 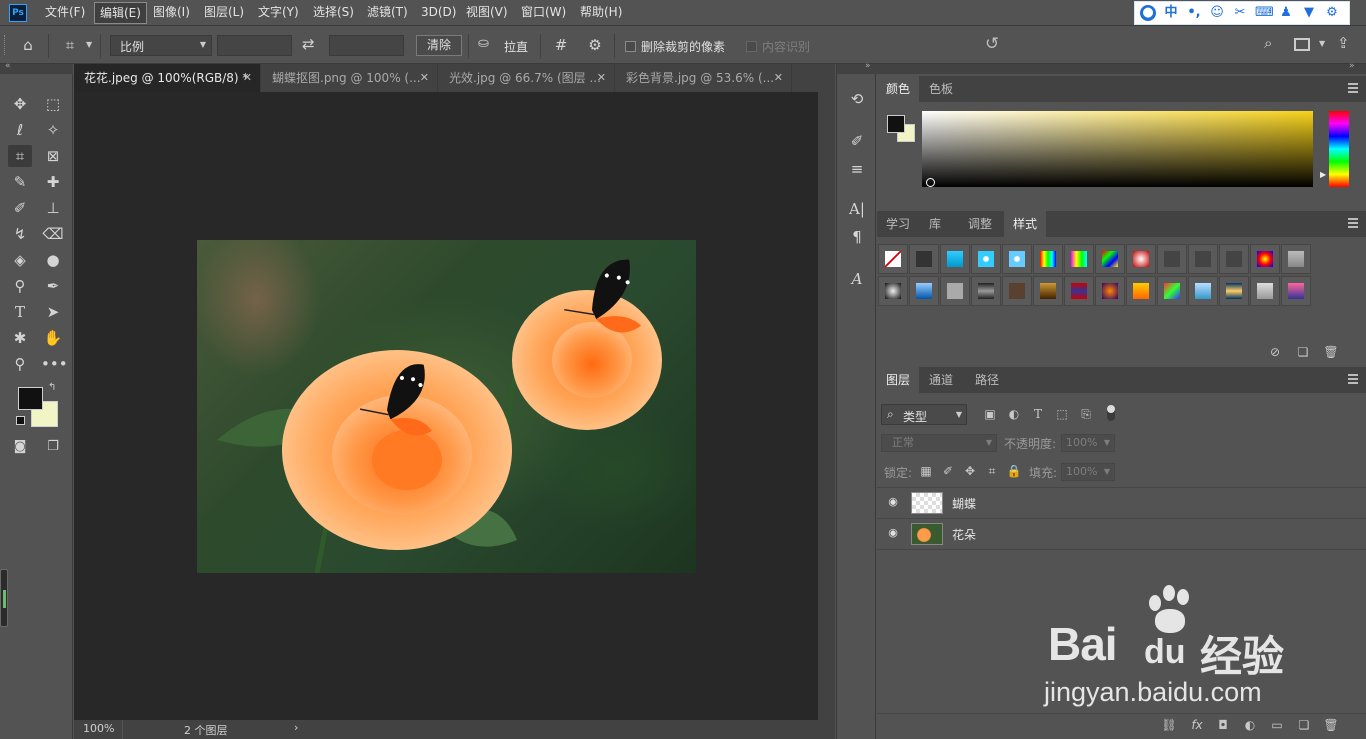 What do you see at coordinates (857, 209) in the screenshot?
I see `character-panel-icon: A|` at bounding box center [857, 209].